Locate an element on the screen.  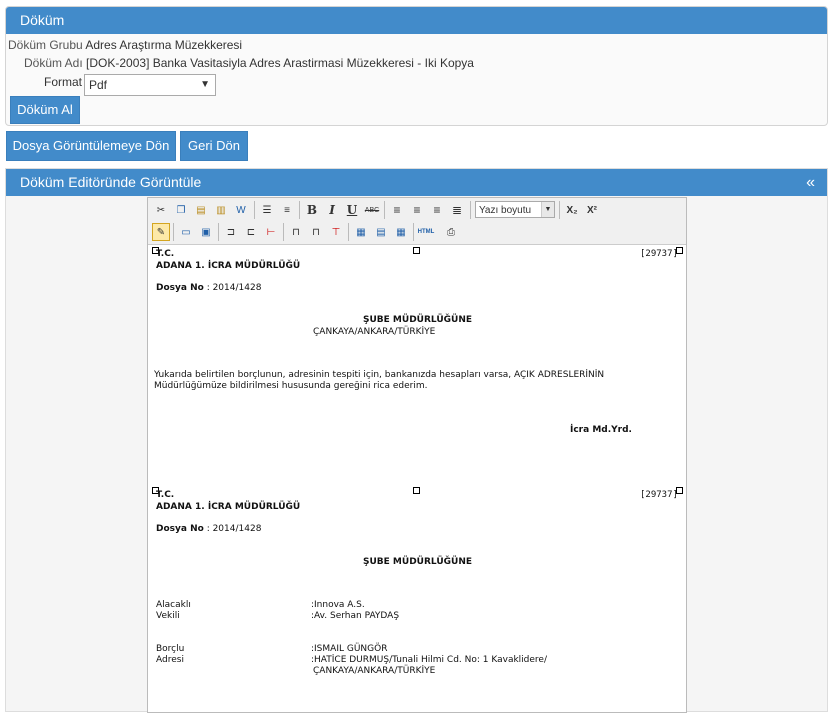
dropdown-arrow-icon: ▼ is located at coordinates (205, 84).